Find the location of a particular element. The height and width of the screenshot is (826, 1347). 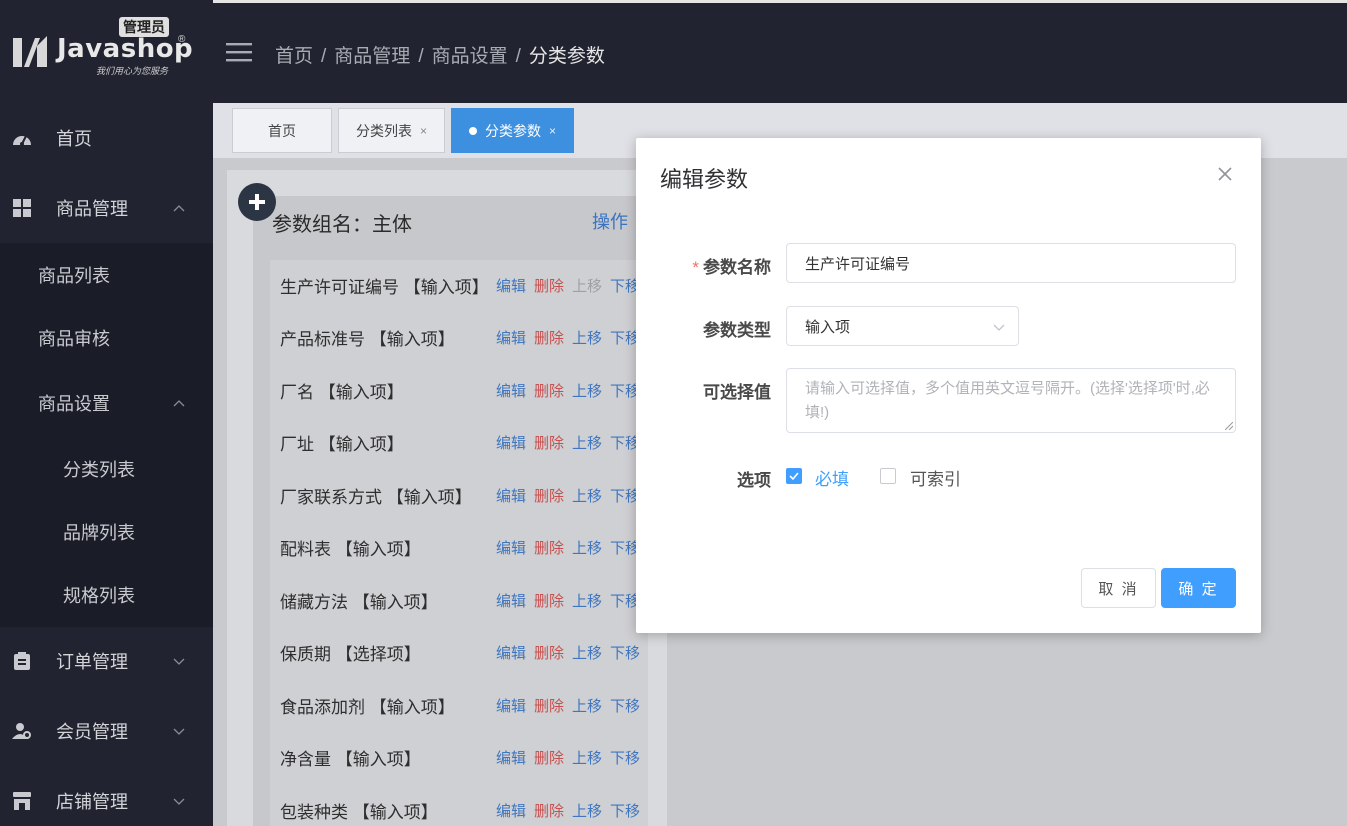

param-type-value: 输入项 is located at coordinates (828, 327).